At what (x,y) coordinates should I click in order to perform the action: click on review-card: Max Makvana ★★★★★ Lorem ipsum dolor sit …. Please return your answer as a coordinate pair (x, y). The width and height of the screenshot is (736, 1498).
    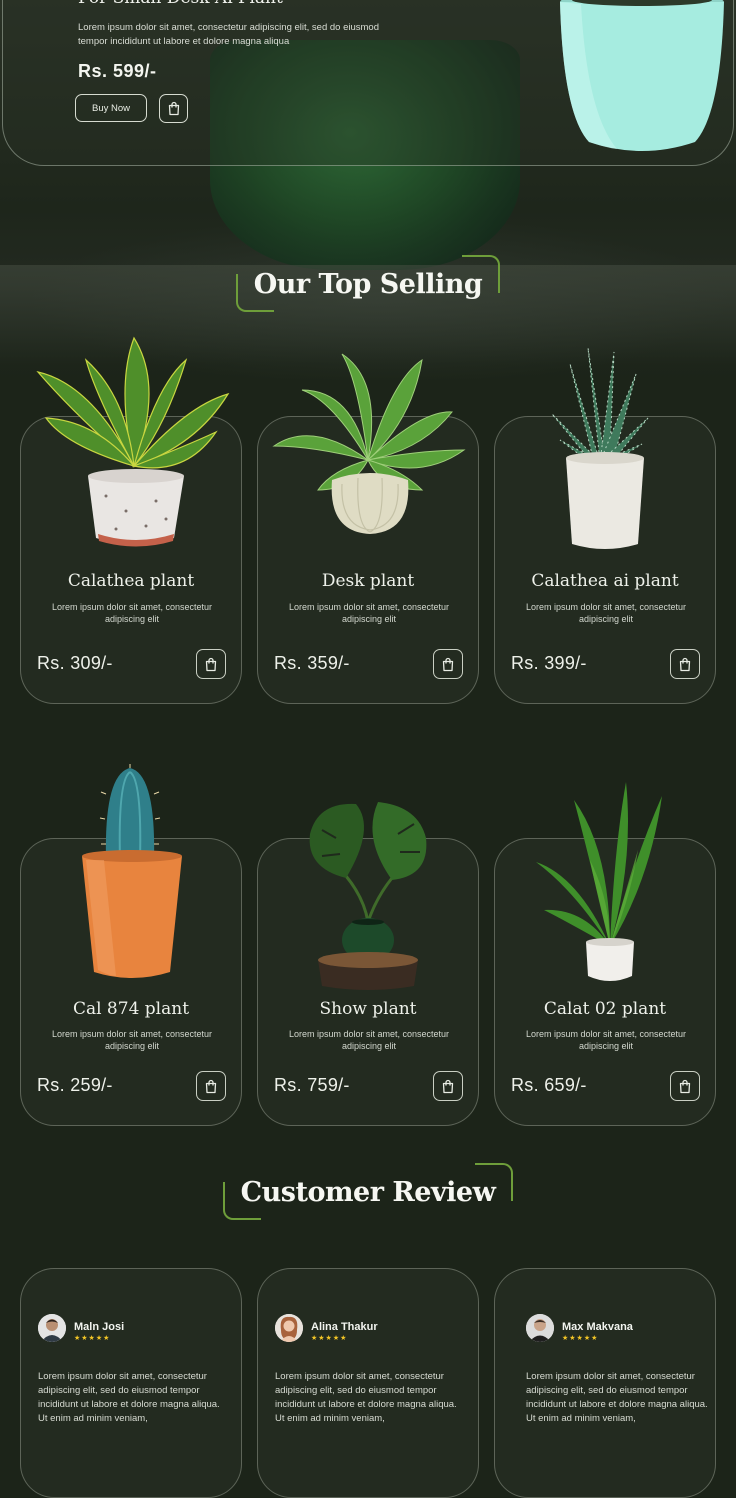
    Looking at the image, I should click on (605, 1383).